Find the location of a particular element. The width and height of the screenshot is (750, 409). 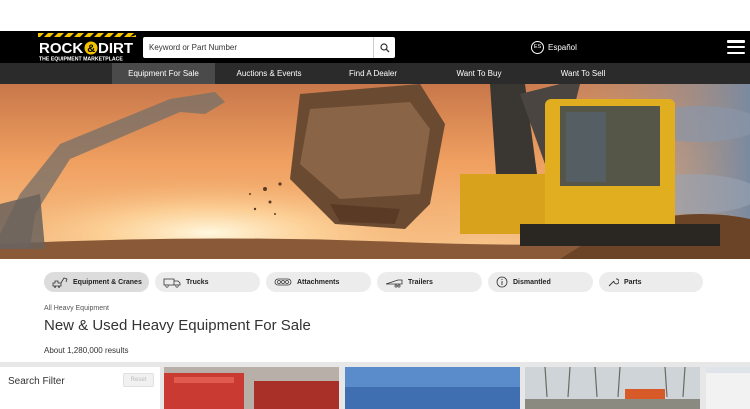

category-label: Parts is located at coordinates (633, 282).